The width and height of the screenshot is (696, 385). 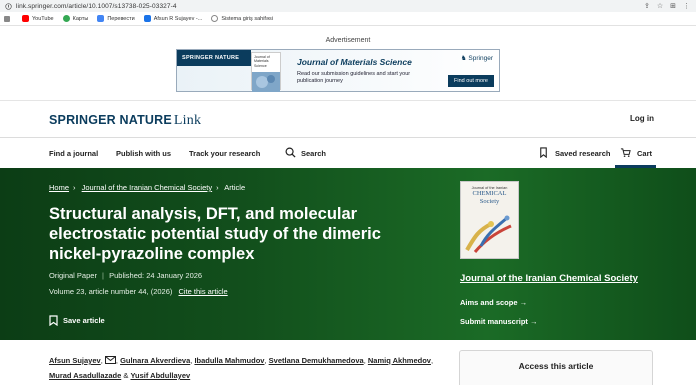 I want to click on ad-publisher: ♞ Springer, so click(x=476, y=58).